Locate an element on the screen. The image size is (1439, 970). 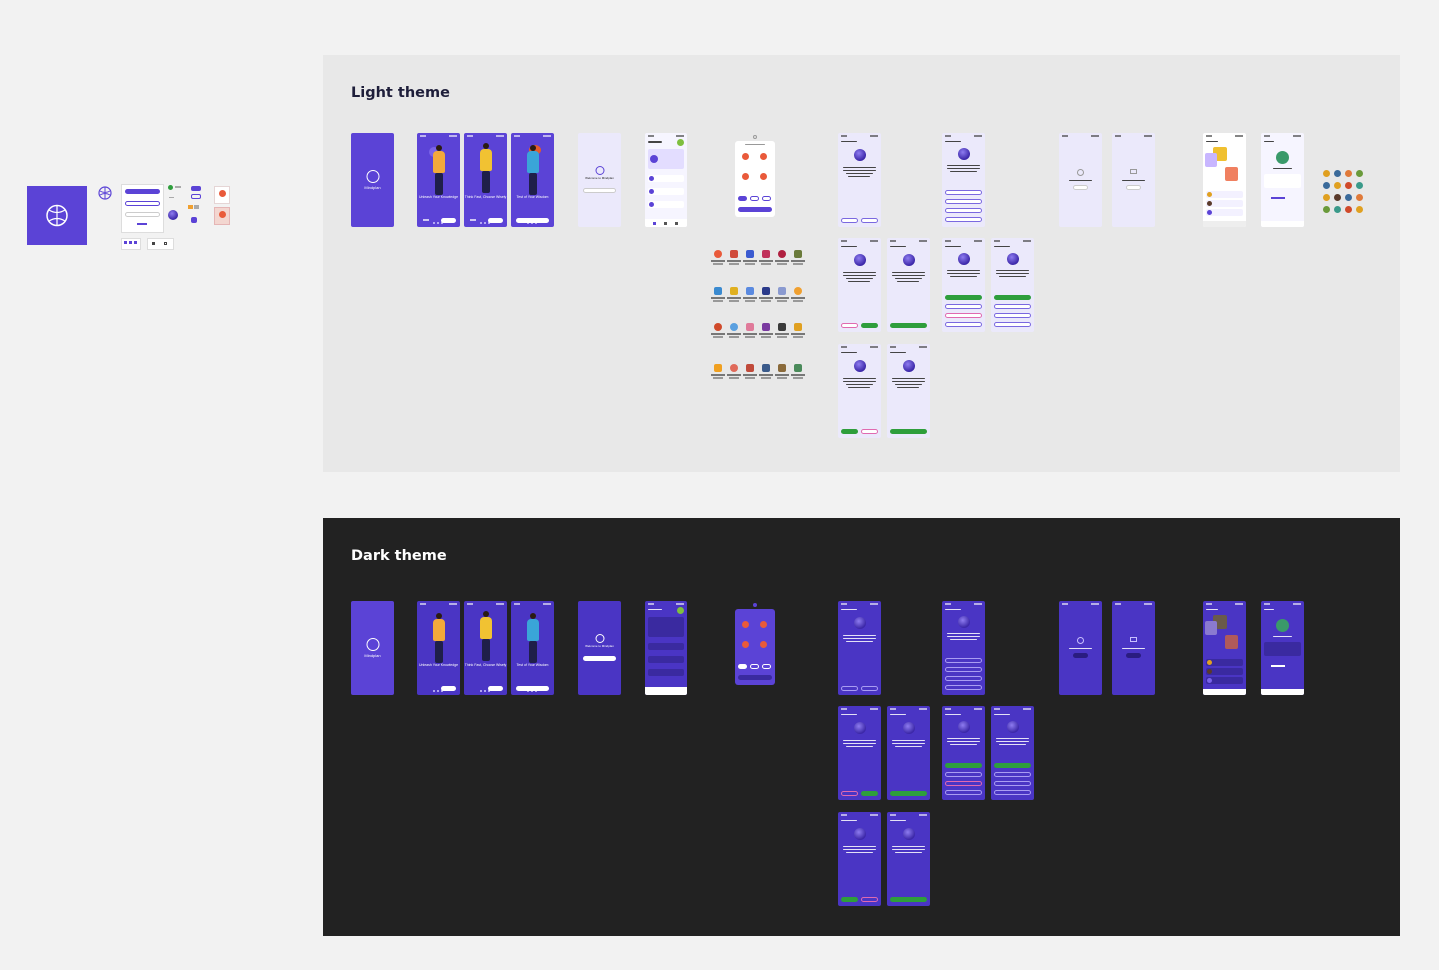
nav-leaderboard-icon is located at coordinates (665, 223).